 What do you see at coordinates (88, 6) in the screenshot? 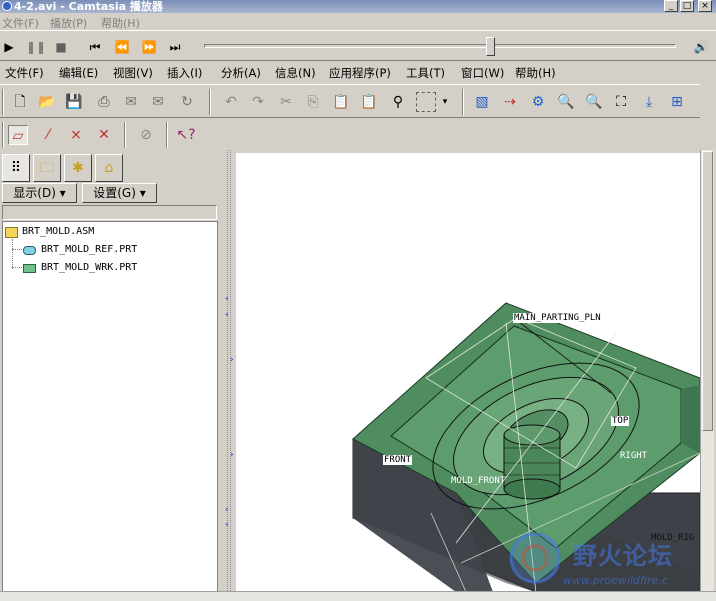
I see `window-title: 4-2.avi - Camtasia 播放器` at bounding box center [88, 6].